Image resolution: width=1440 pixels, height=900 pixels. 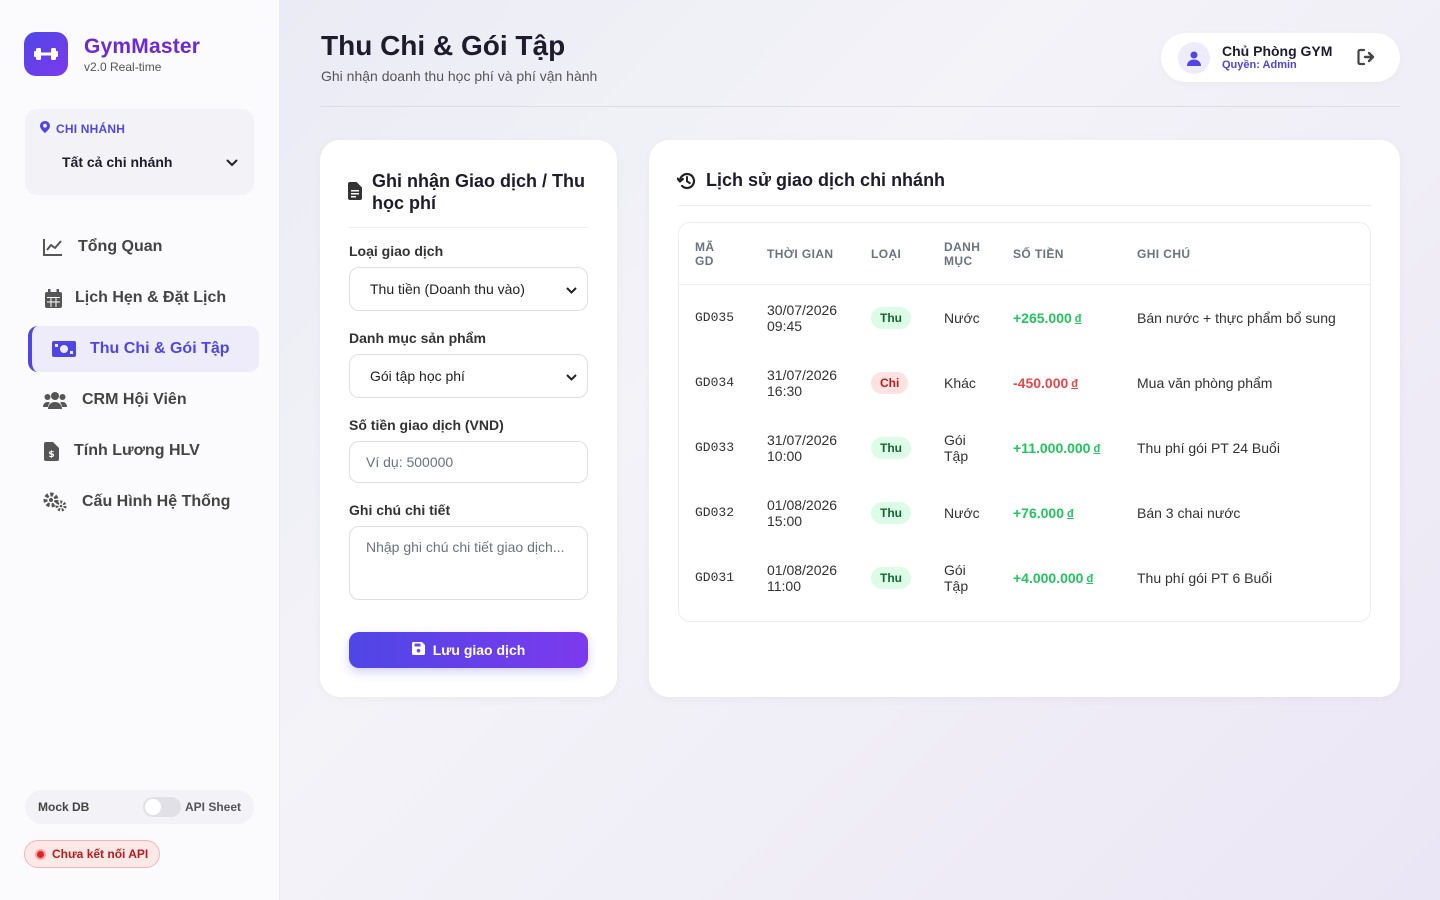 I want to click on map-pin-icon, so click(x=45, y=128).